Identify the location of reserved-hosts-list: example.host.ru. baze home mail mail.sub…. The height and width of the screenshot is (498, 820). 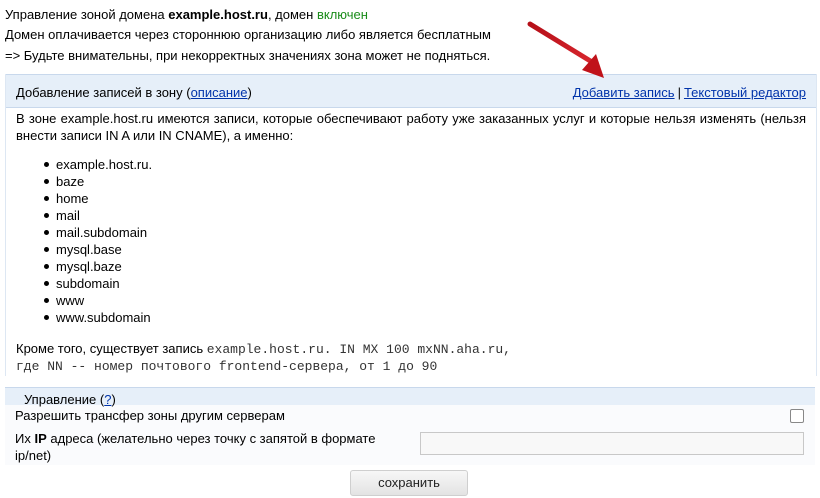
(95, 241).